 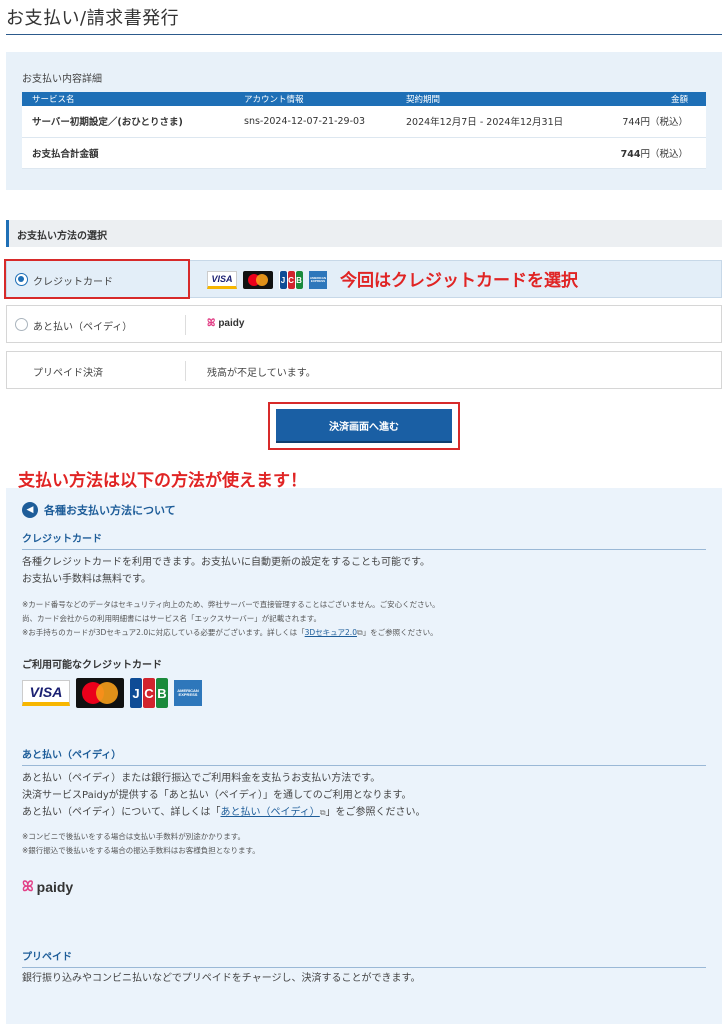 I want to click on title-divider, so click(x=364, y=34).